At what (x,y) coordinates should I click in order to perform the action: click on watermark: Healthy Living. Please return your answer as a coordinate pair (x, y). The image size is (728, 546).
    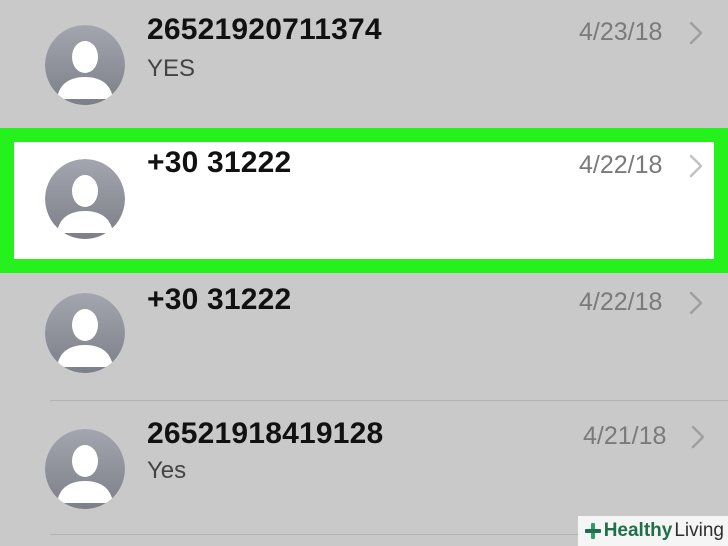
    Looking at the image, I should click on (652, 531).